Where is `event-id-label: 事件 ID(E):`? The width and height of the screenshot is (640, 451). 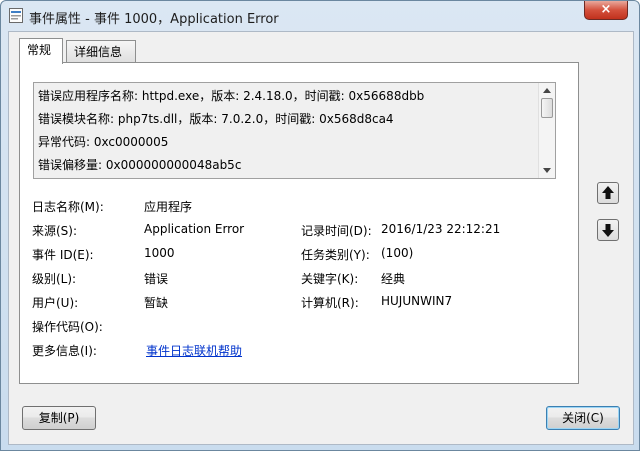
event-id-label: 事件 ID(E): is located at coordinates (63, 255).